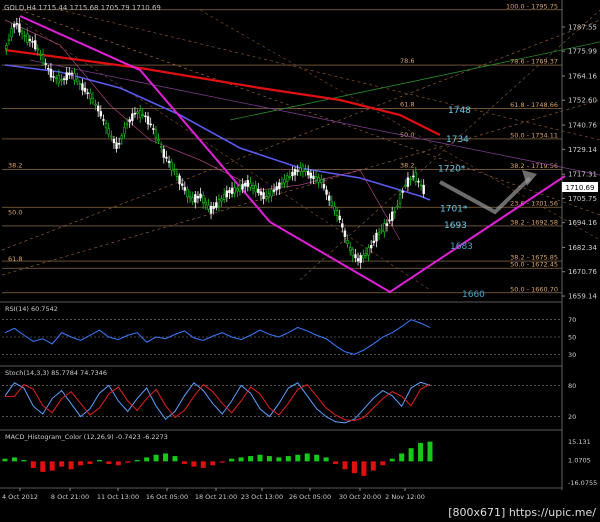 The width and height of the screenshot is (600, 522). What do you see at coordinates (216, 497) in the screenshot?
I see `time-tick-label: 18 Oct 21:00` at bounding box center [216, 497].